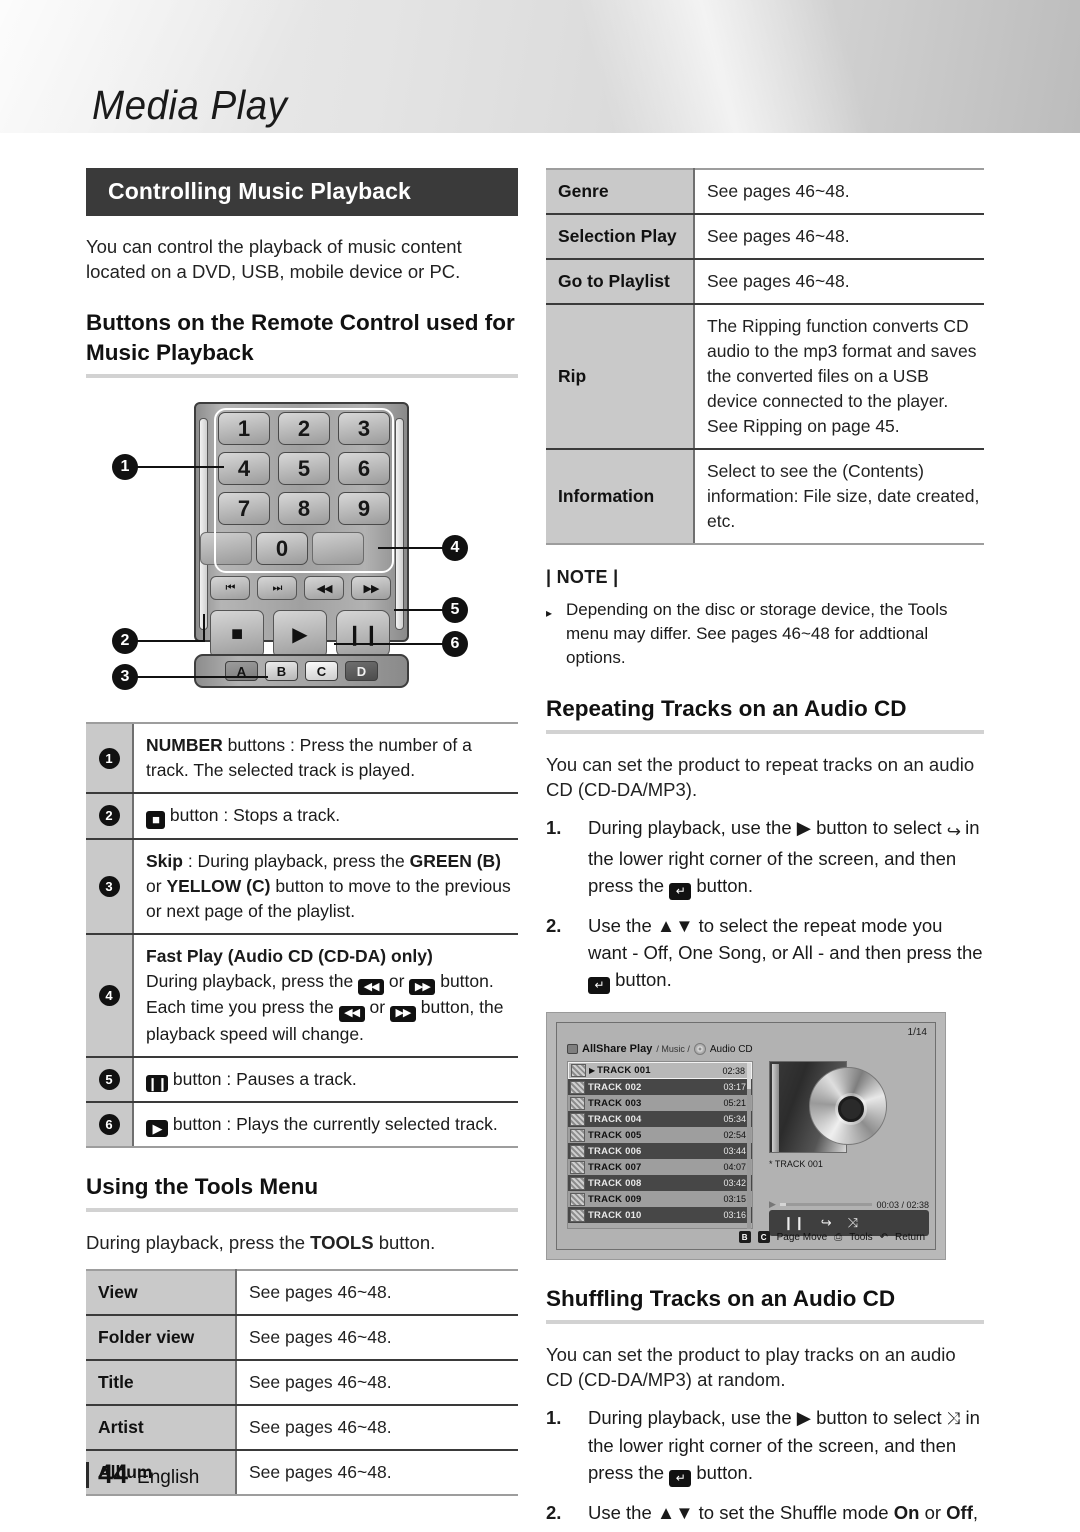  I want to click on shuffle-control-icon: ⤨, so click(853, 1223).